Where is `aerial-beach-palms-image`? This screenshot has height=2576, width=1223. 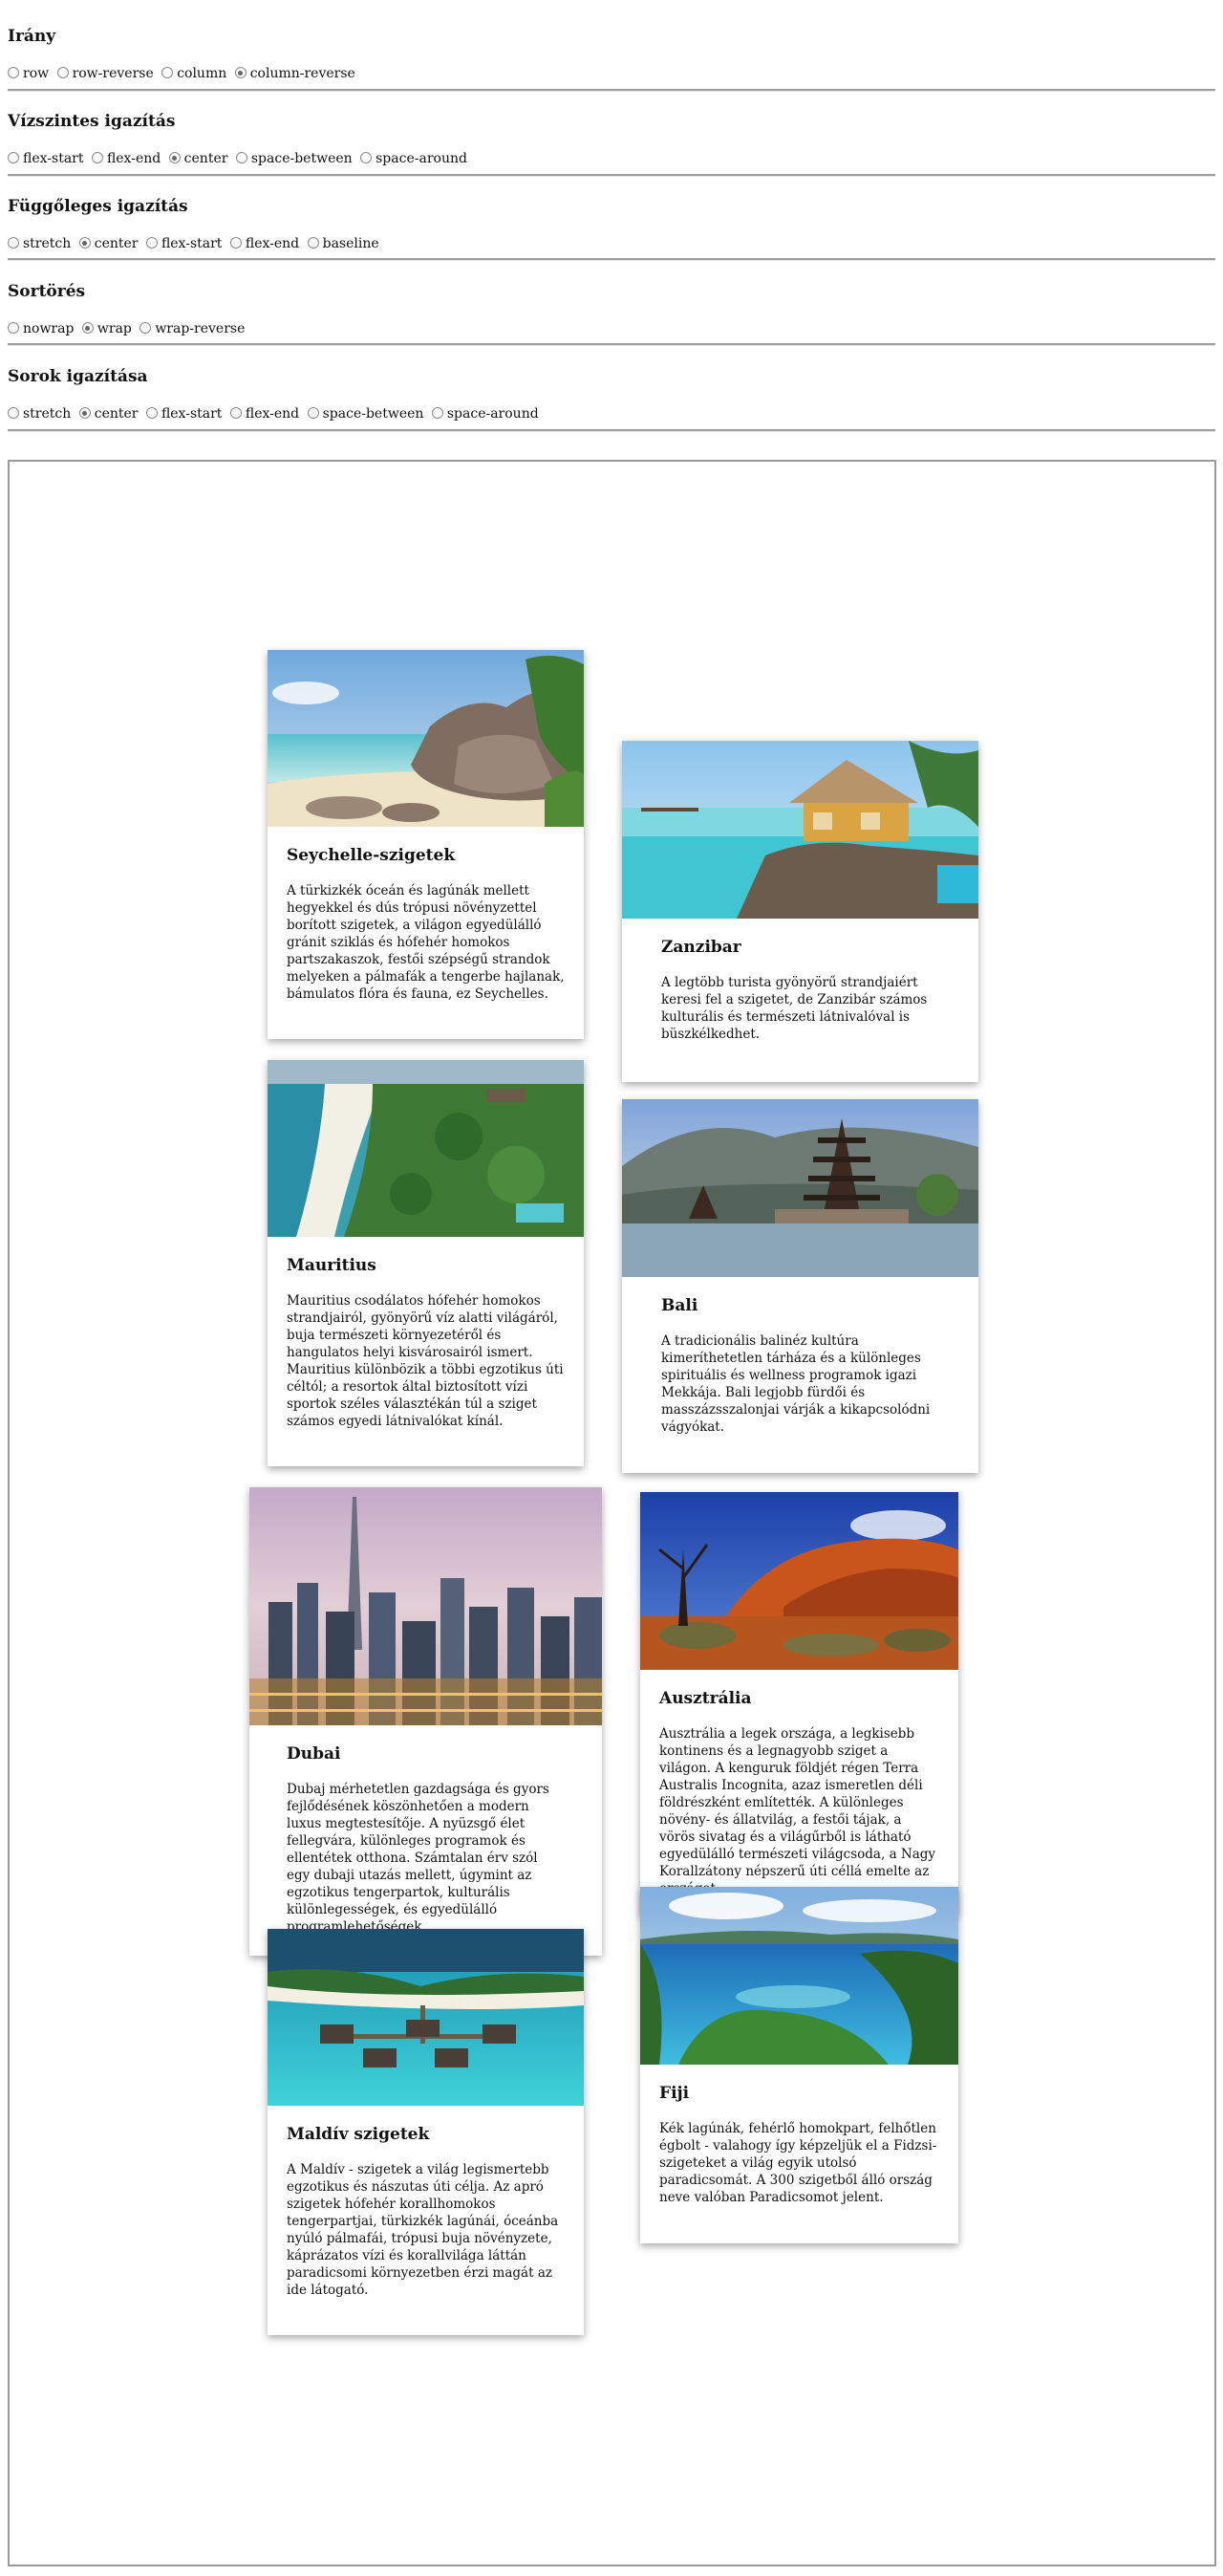 aerial-beach-palms-image is located at coordinates (426, 1148).